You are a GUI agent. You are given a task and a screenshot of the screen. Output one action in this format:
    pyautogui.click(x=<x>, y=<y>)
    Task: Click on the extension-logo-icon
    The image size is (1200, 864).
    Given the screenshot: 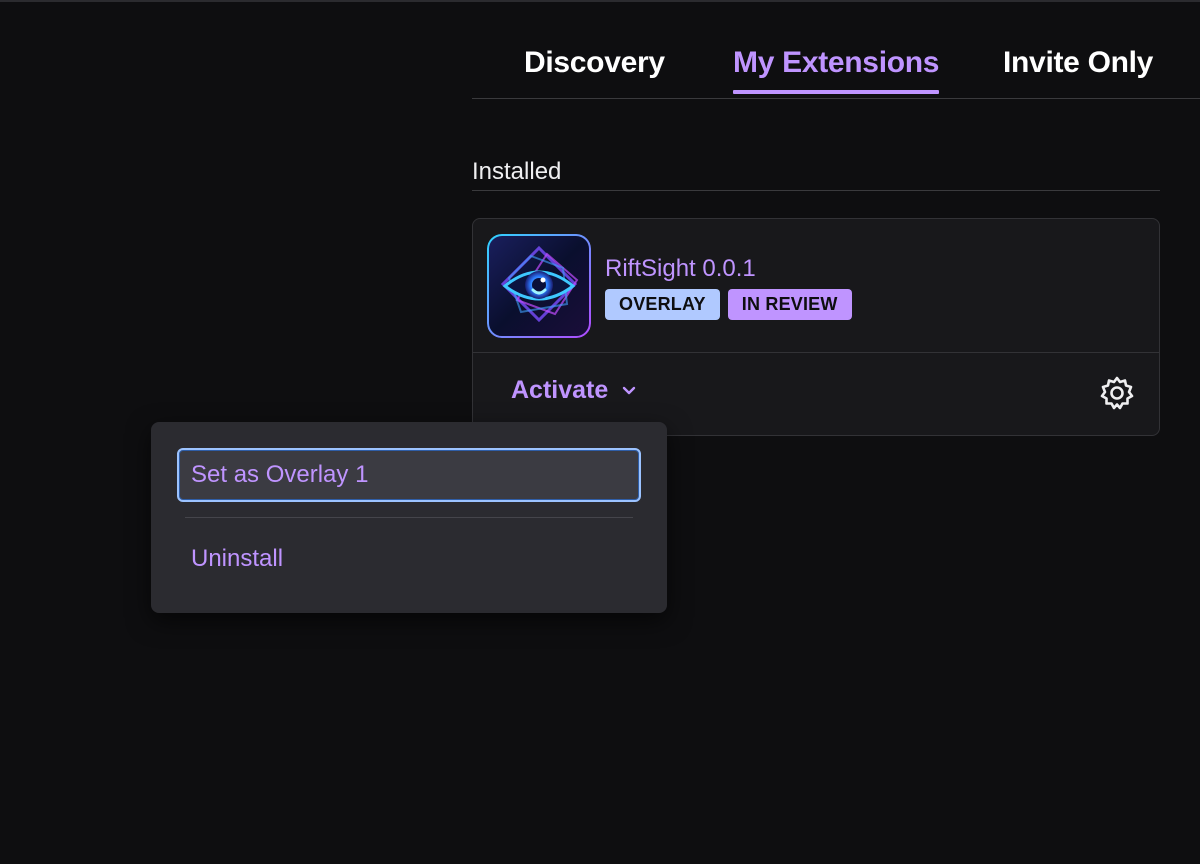 What is the action you would take?
    pyautogui.click(x=539, y=286)
    